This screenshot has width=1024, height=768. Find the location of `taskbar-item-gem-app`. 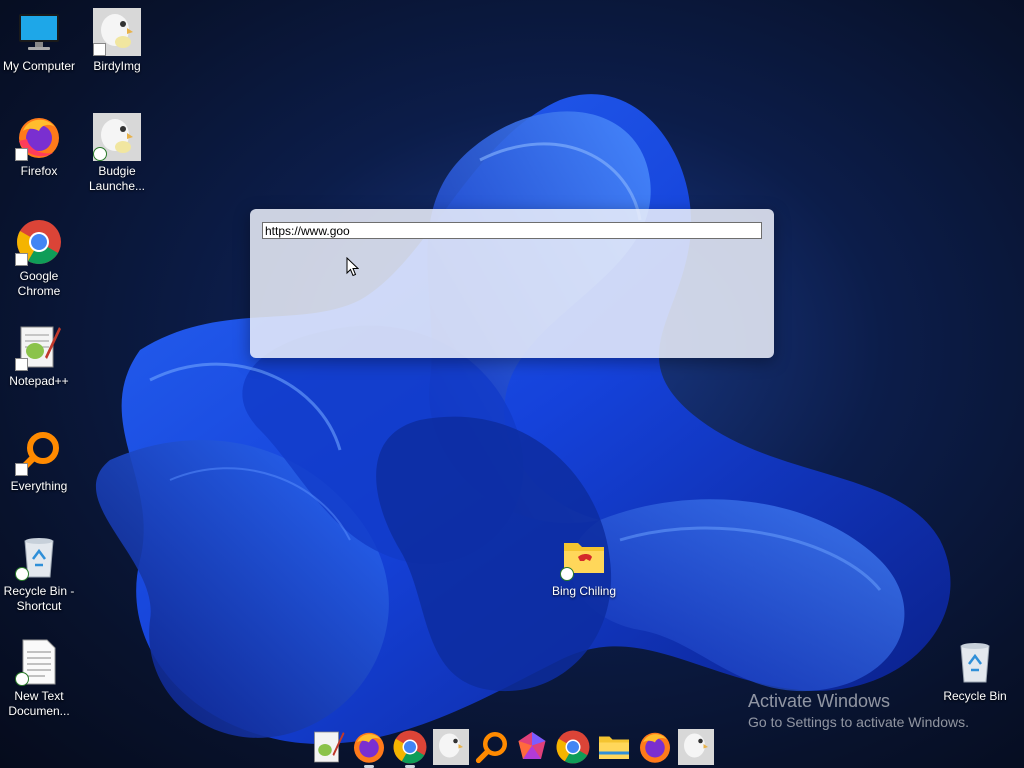

taskbar-item-gem-app is located at coordinates (532, 747).